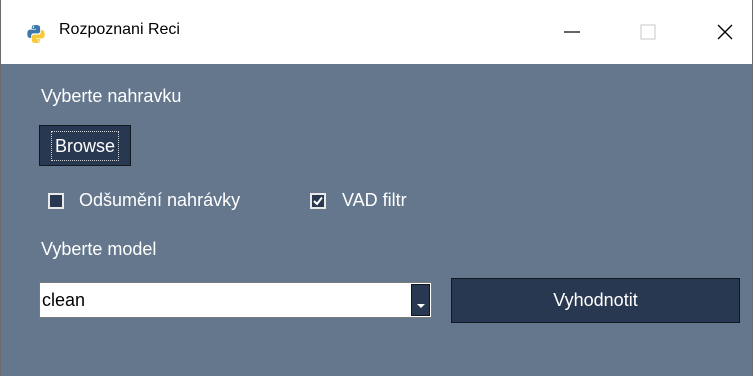 The image size is (755, 376). What do you see at coordinates (36, 34) in the screenshot?
I see `python-icon` at bounding box center [36, 34].